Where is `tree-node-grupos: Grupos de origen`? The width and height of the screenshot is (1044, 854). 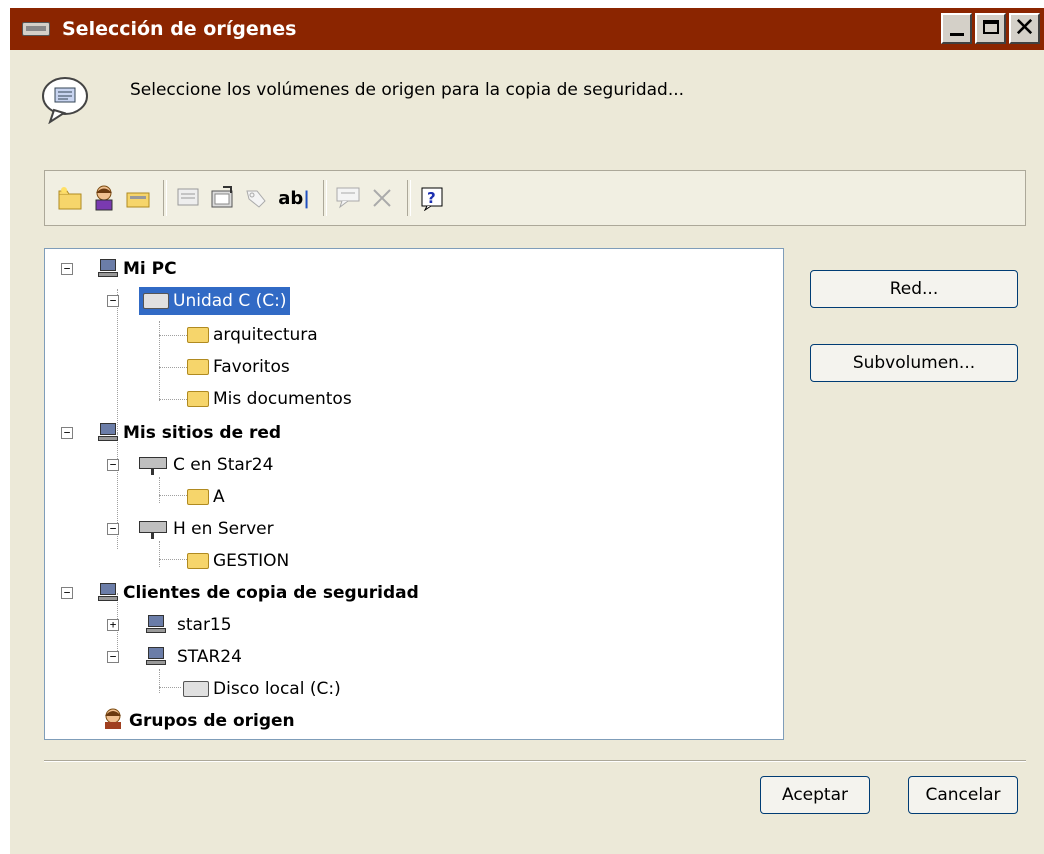
tree-node-grupos: Grupos de origen is located at coordinates (198, 721).